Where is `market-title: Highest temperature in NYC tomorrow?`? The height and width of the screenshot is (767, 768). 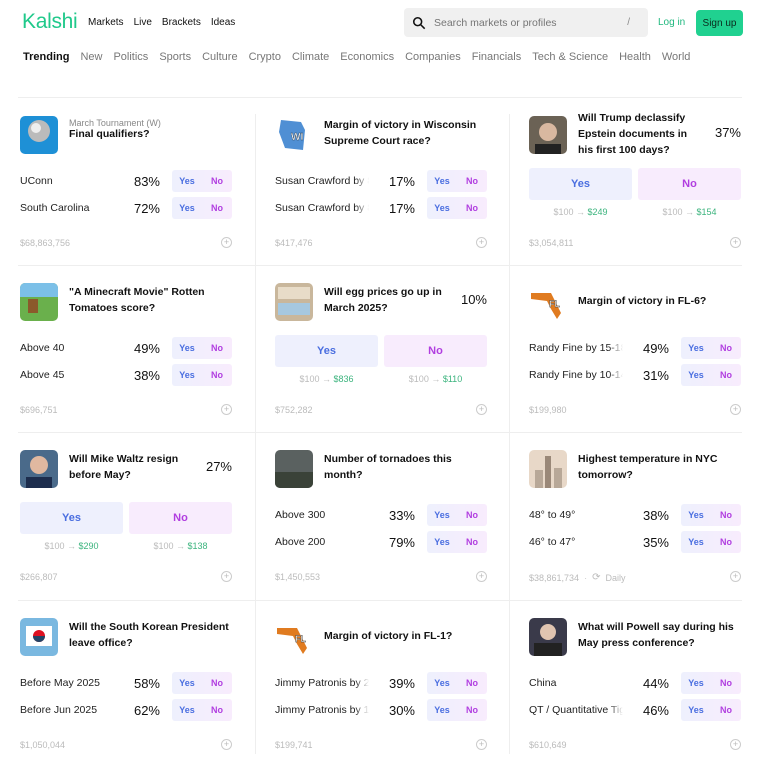
market-title: Highest temperature in NYC tomorrow? is located at coordinates (658, 467).